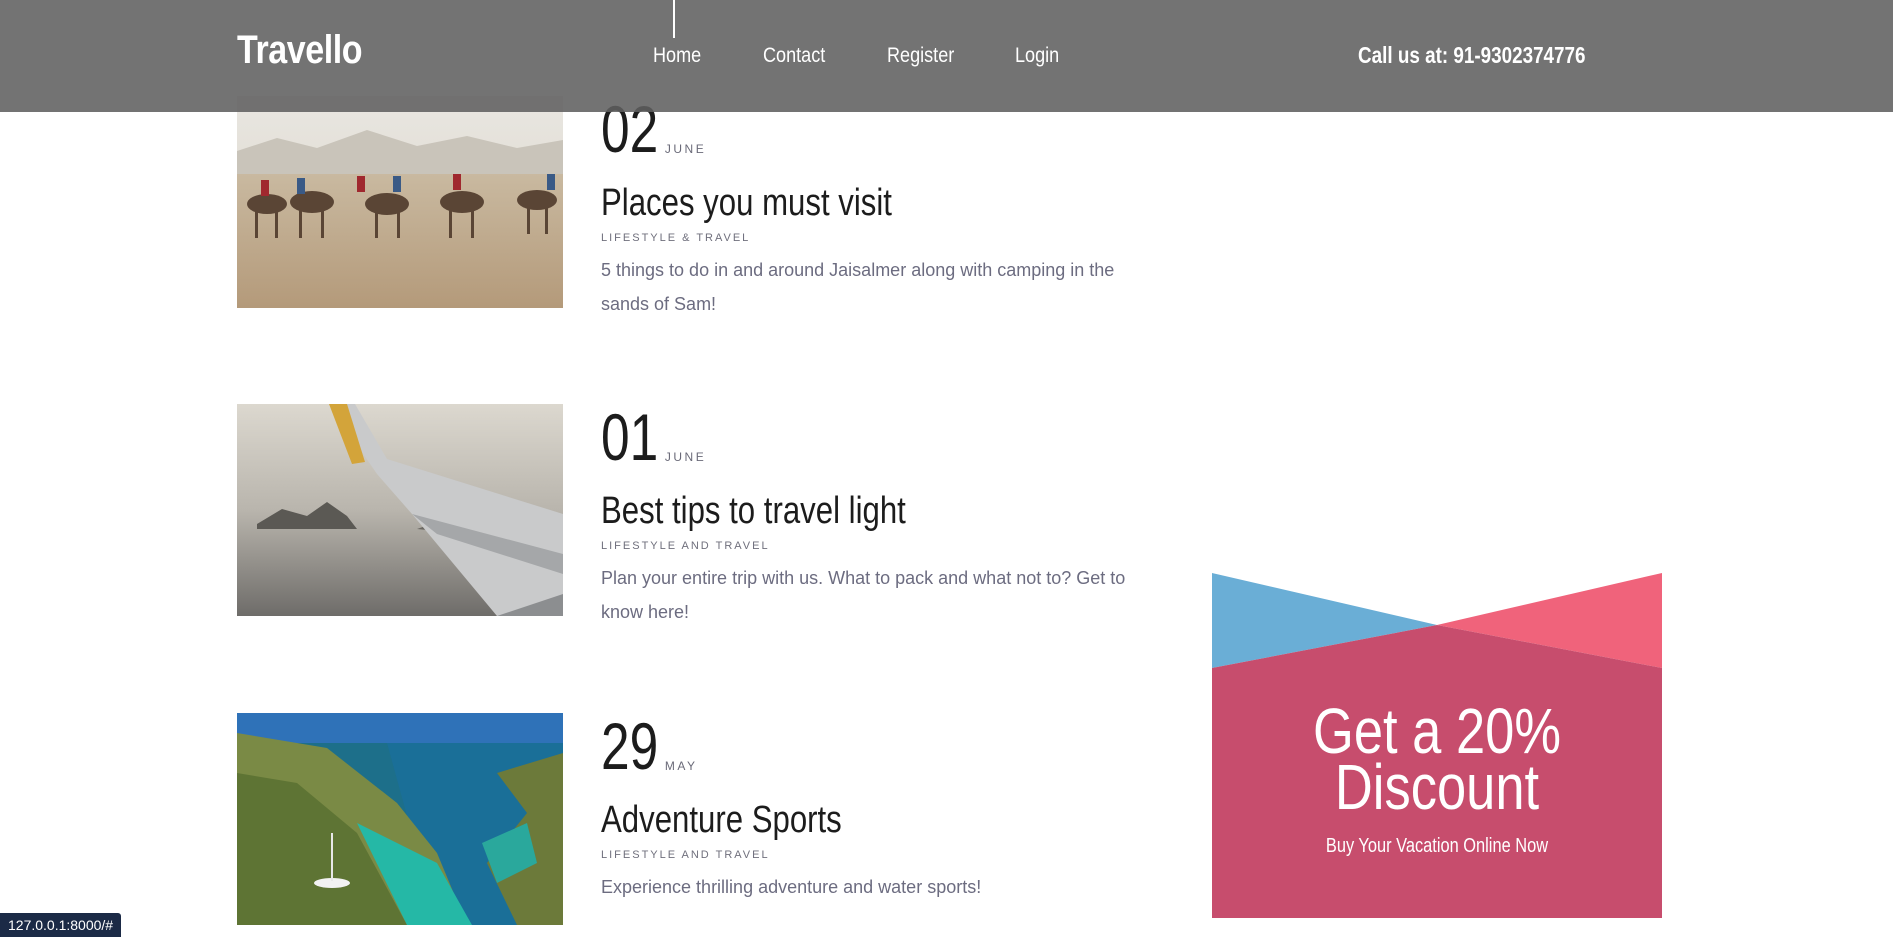 The height and width of the screenshot is (937, 1893). I want to click on post-day: 01, so click(630, 437).